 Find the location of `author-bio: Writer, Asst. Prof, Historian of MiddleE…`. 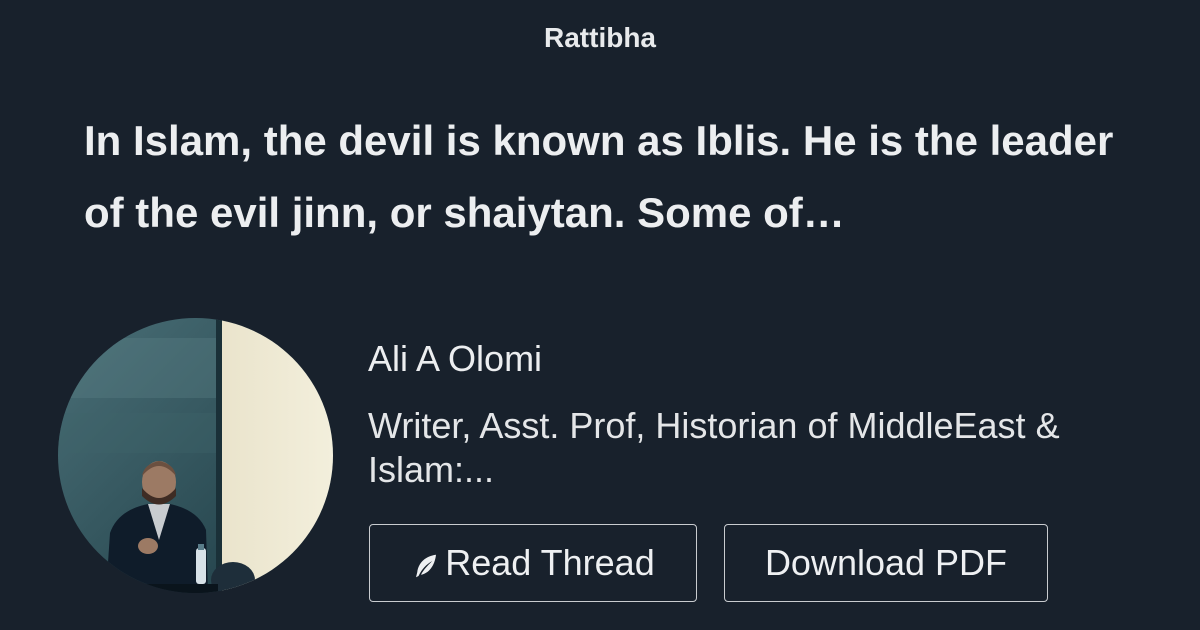

author-bio: Writer, Asst. Prof, Historian of MiddleE… is located at coordinates (714, 447).